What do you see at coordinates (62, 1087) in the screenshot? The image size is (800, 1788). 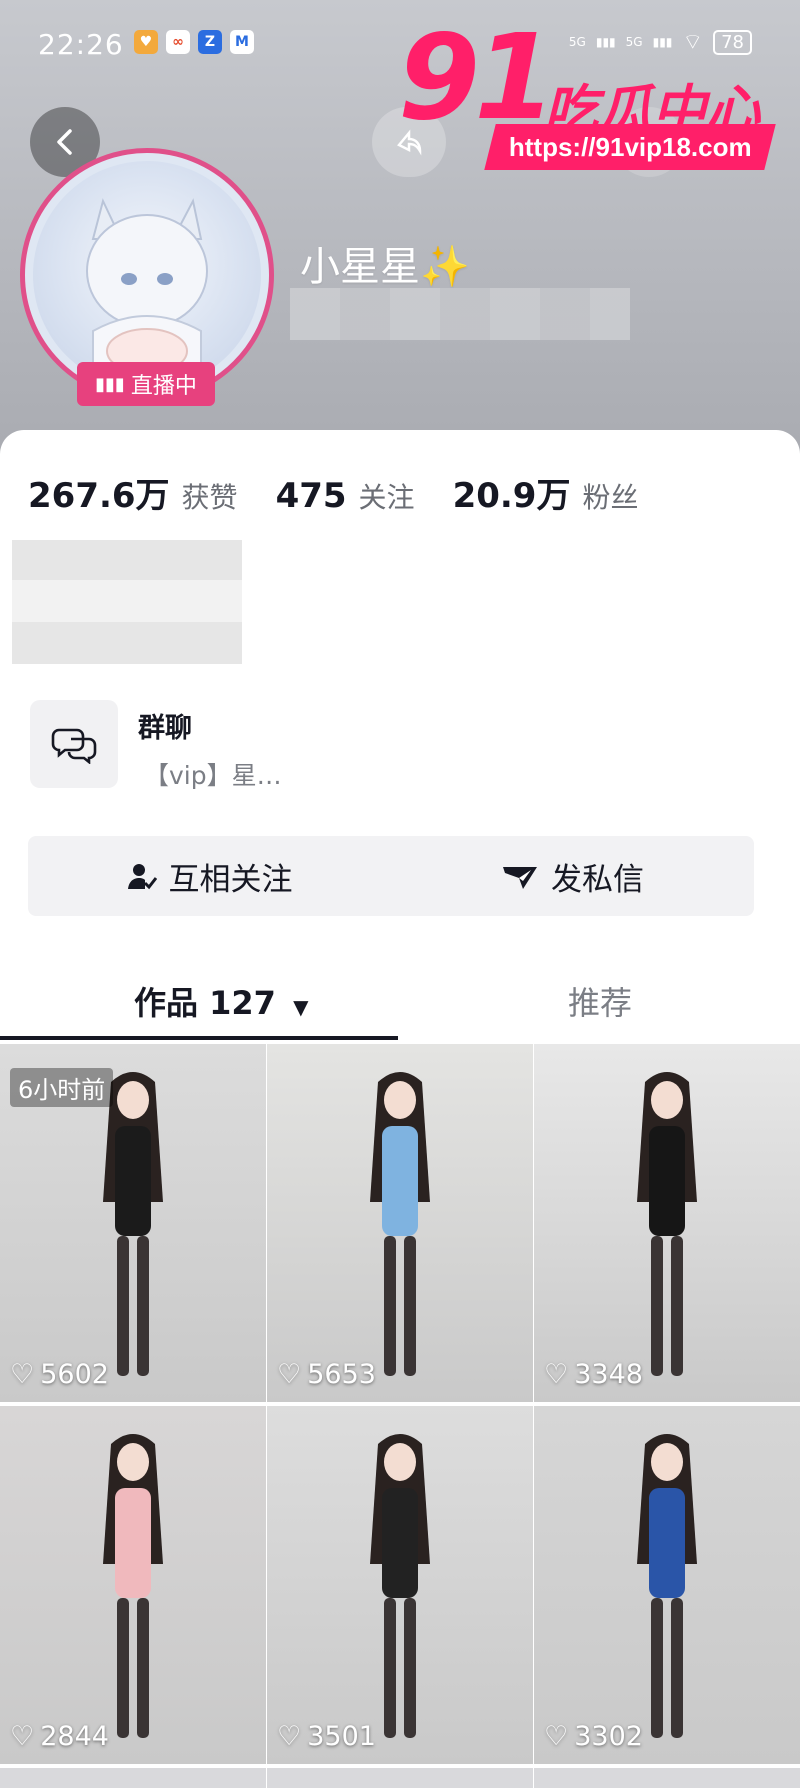 I see `post-time-tag: 6小时前` at bounding box center [62, 1087].